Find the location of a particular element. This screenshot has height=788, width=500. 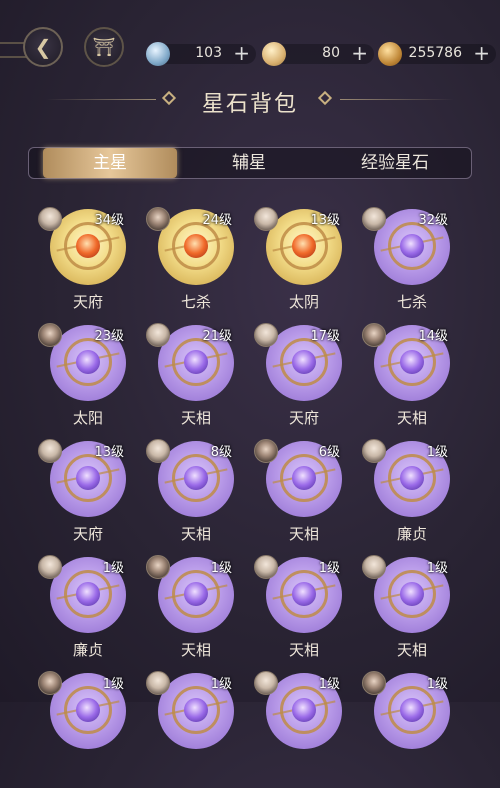

level-label: 24级 is located at coordinates (217, 220).